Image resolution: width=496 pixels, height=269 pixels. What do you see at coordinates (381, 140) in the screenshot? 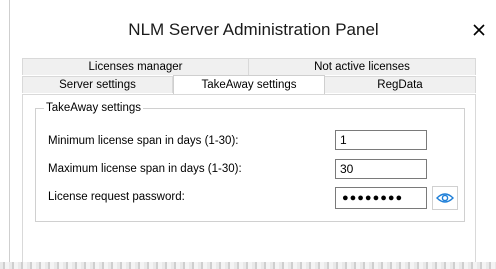
I see `min-span-input` at bounding box center [381, 140].